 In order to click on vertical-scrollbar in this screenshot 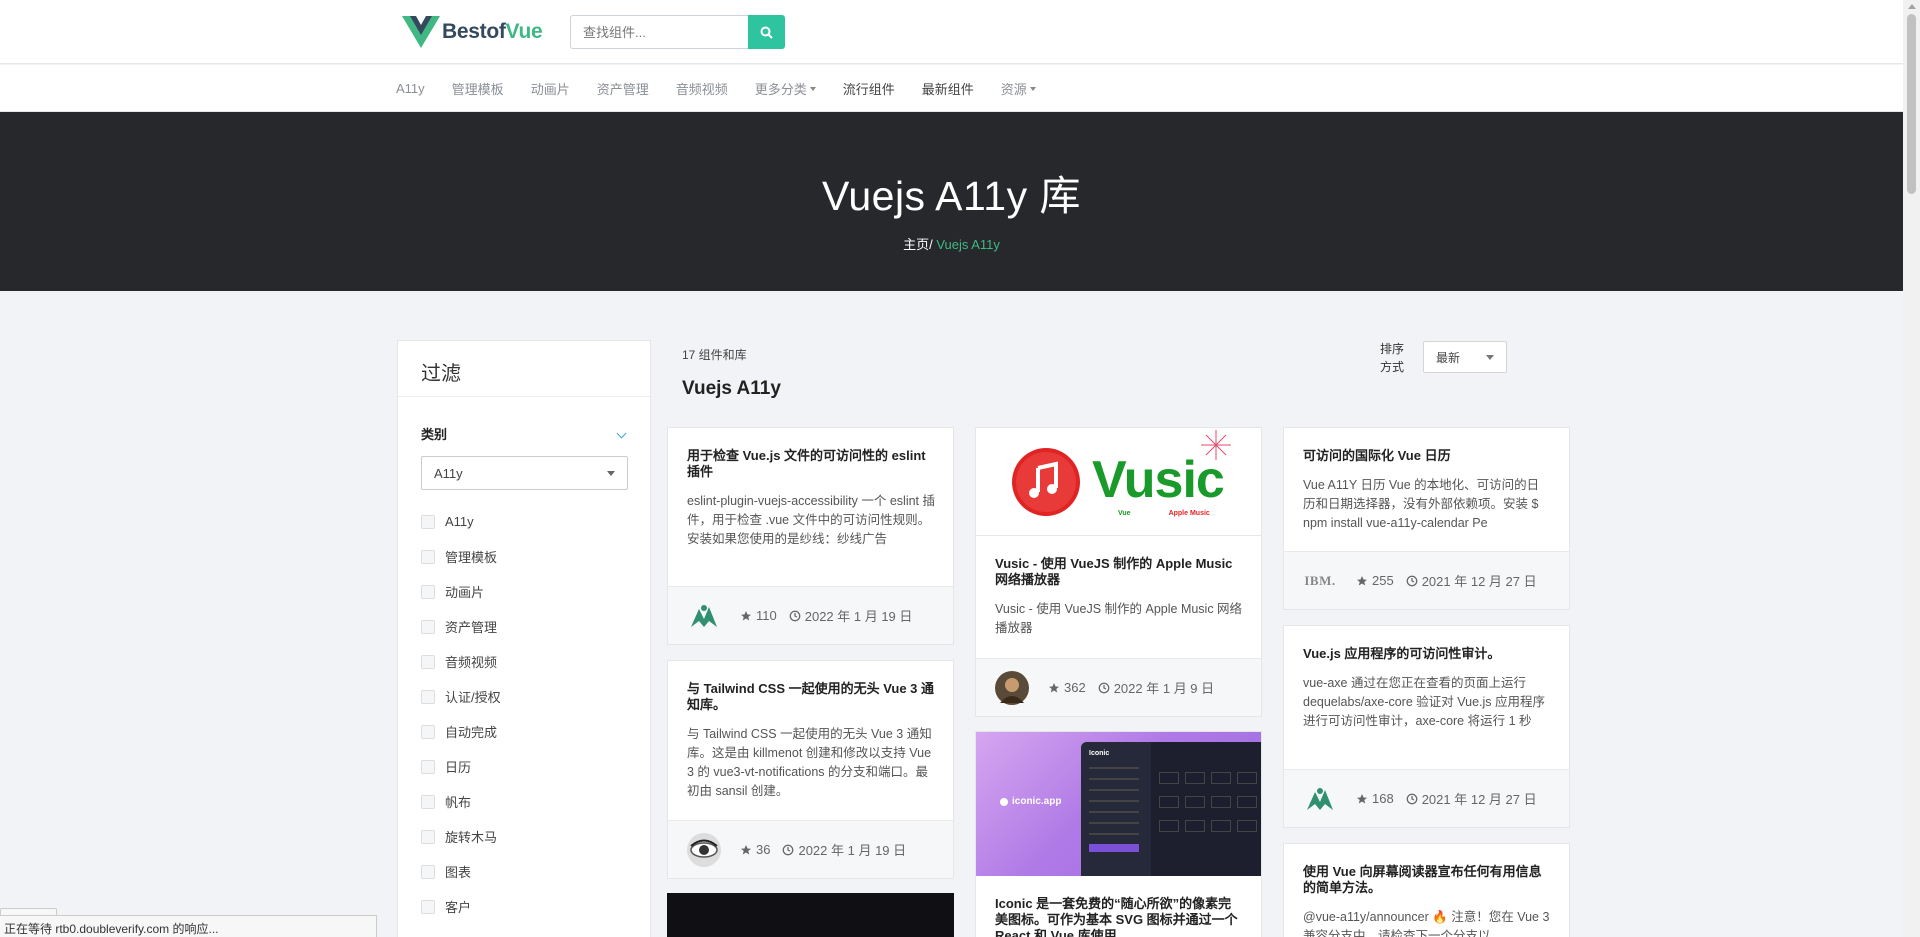, I will do `click(1911, 468)`.